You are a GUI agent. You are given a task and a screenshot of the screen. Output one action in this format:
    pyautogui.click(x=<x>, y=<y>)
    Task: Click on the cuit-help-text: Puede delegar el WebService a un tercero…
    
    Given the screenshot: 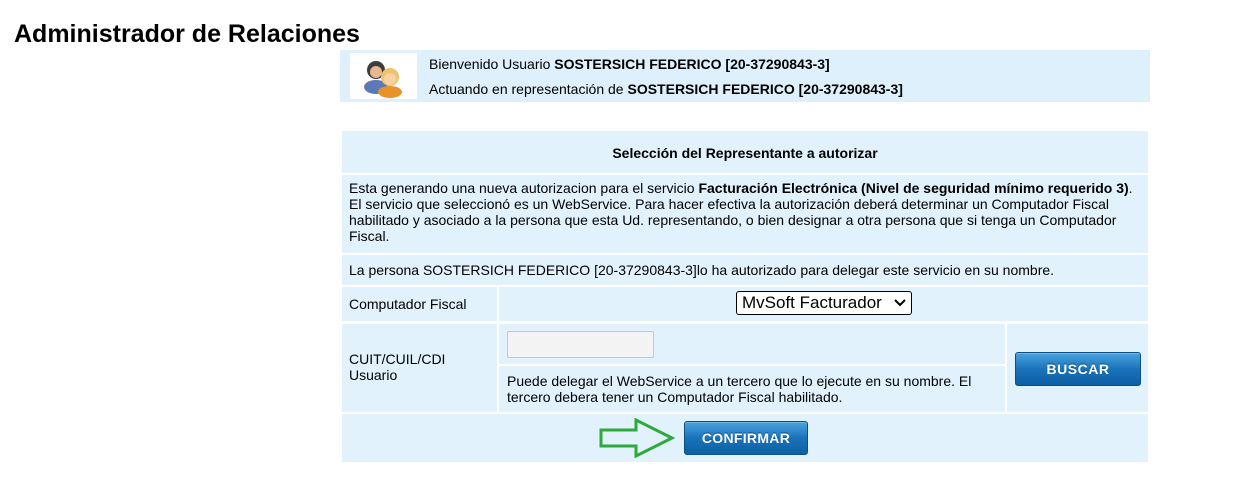 What is the action you would take?
    pyautogui.click(x=752, y=389)
    